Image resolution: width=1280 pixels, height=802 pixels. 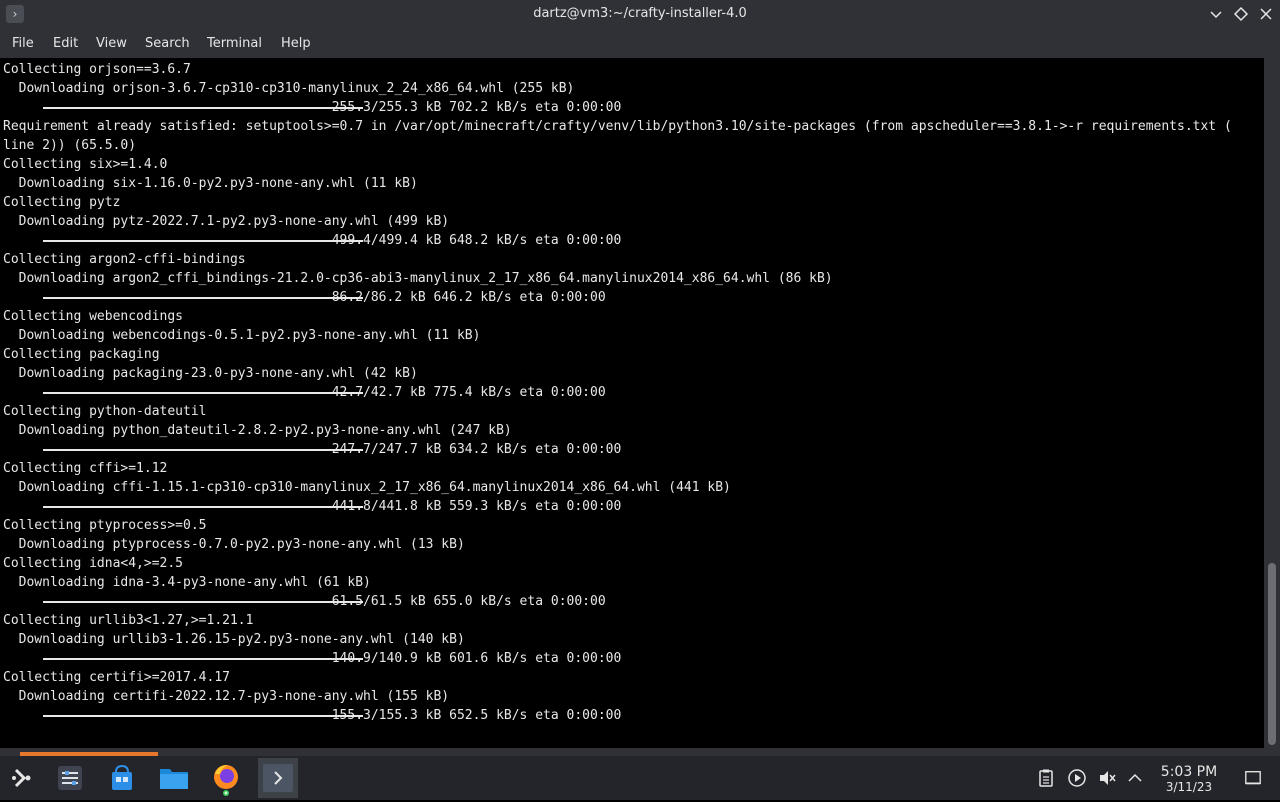 I want to click on menu-edit: Edit, so click(x=65, y=43).